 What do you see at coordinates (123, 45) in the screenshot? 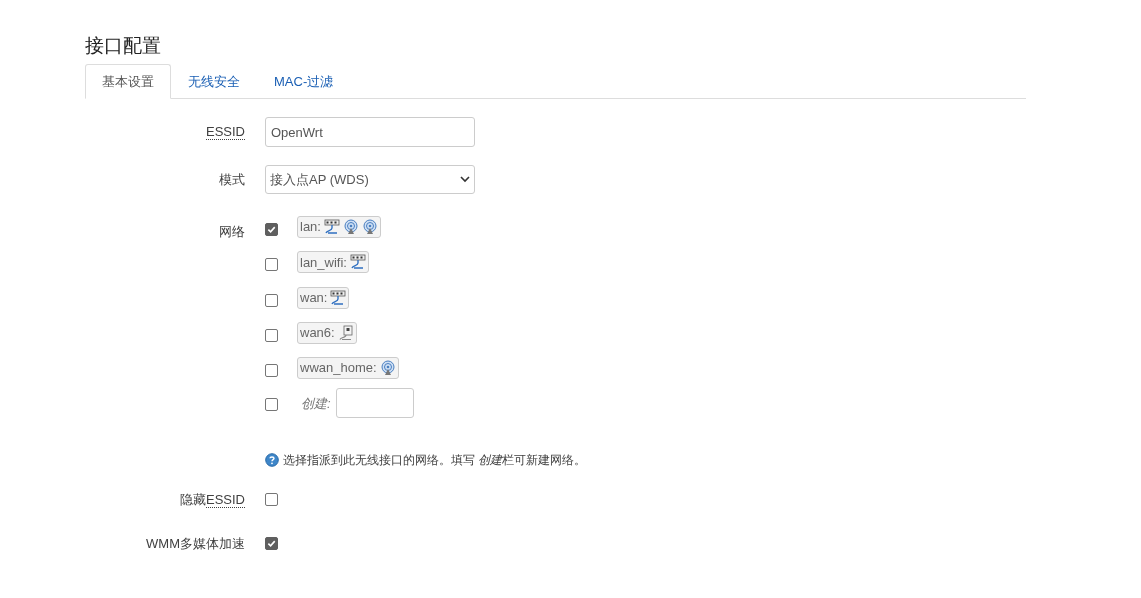
I see `page-title: 接口配置` at bounding box center [123, 45].